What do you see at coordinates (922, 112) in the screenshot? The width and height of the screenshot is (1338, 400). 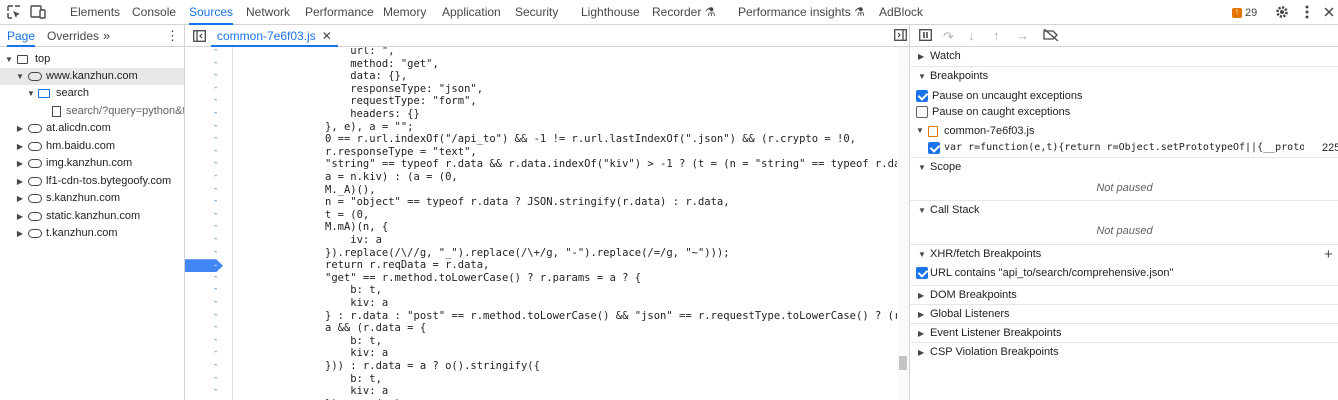 I see `pause-caught-checkbox` at bounding box center [922, 112].